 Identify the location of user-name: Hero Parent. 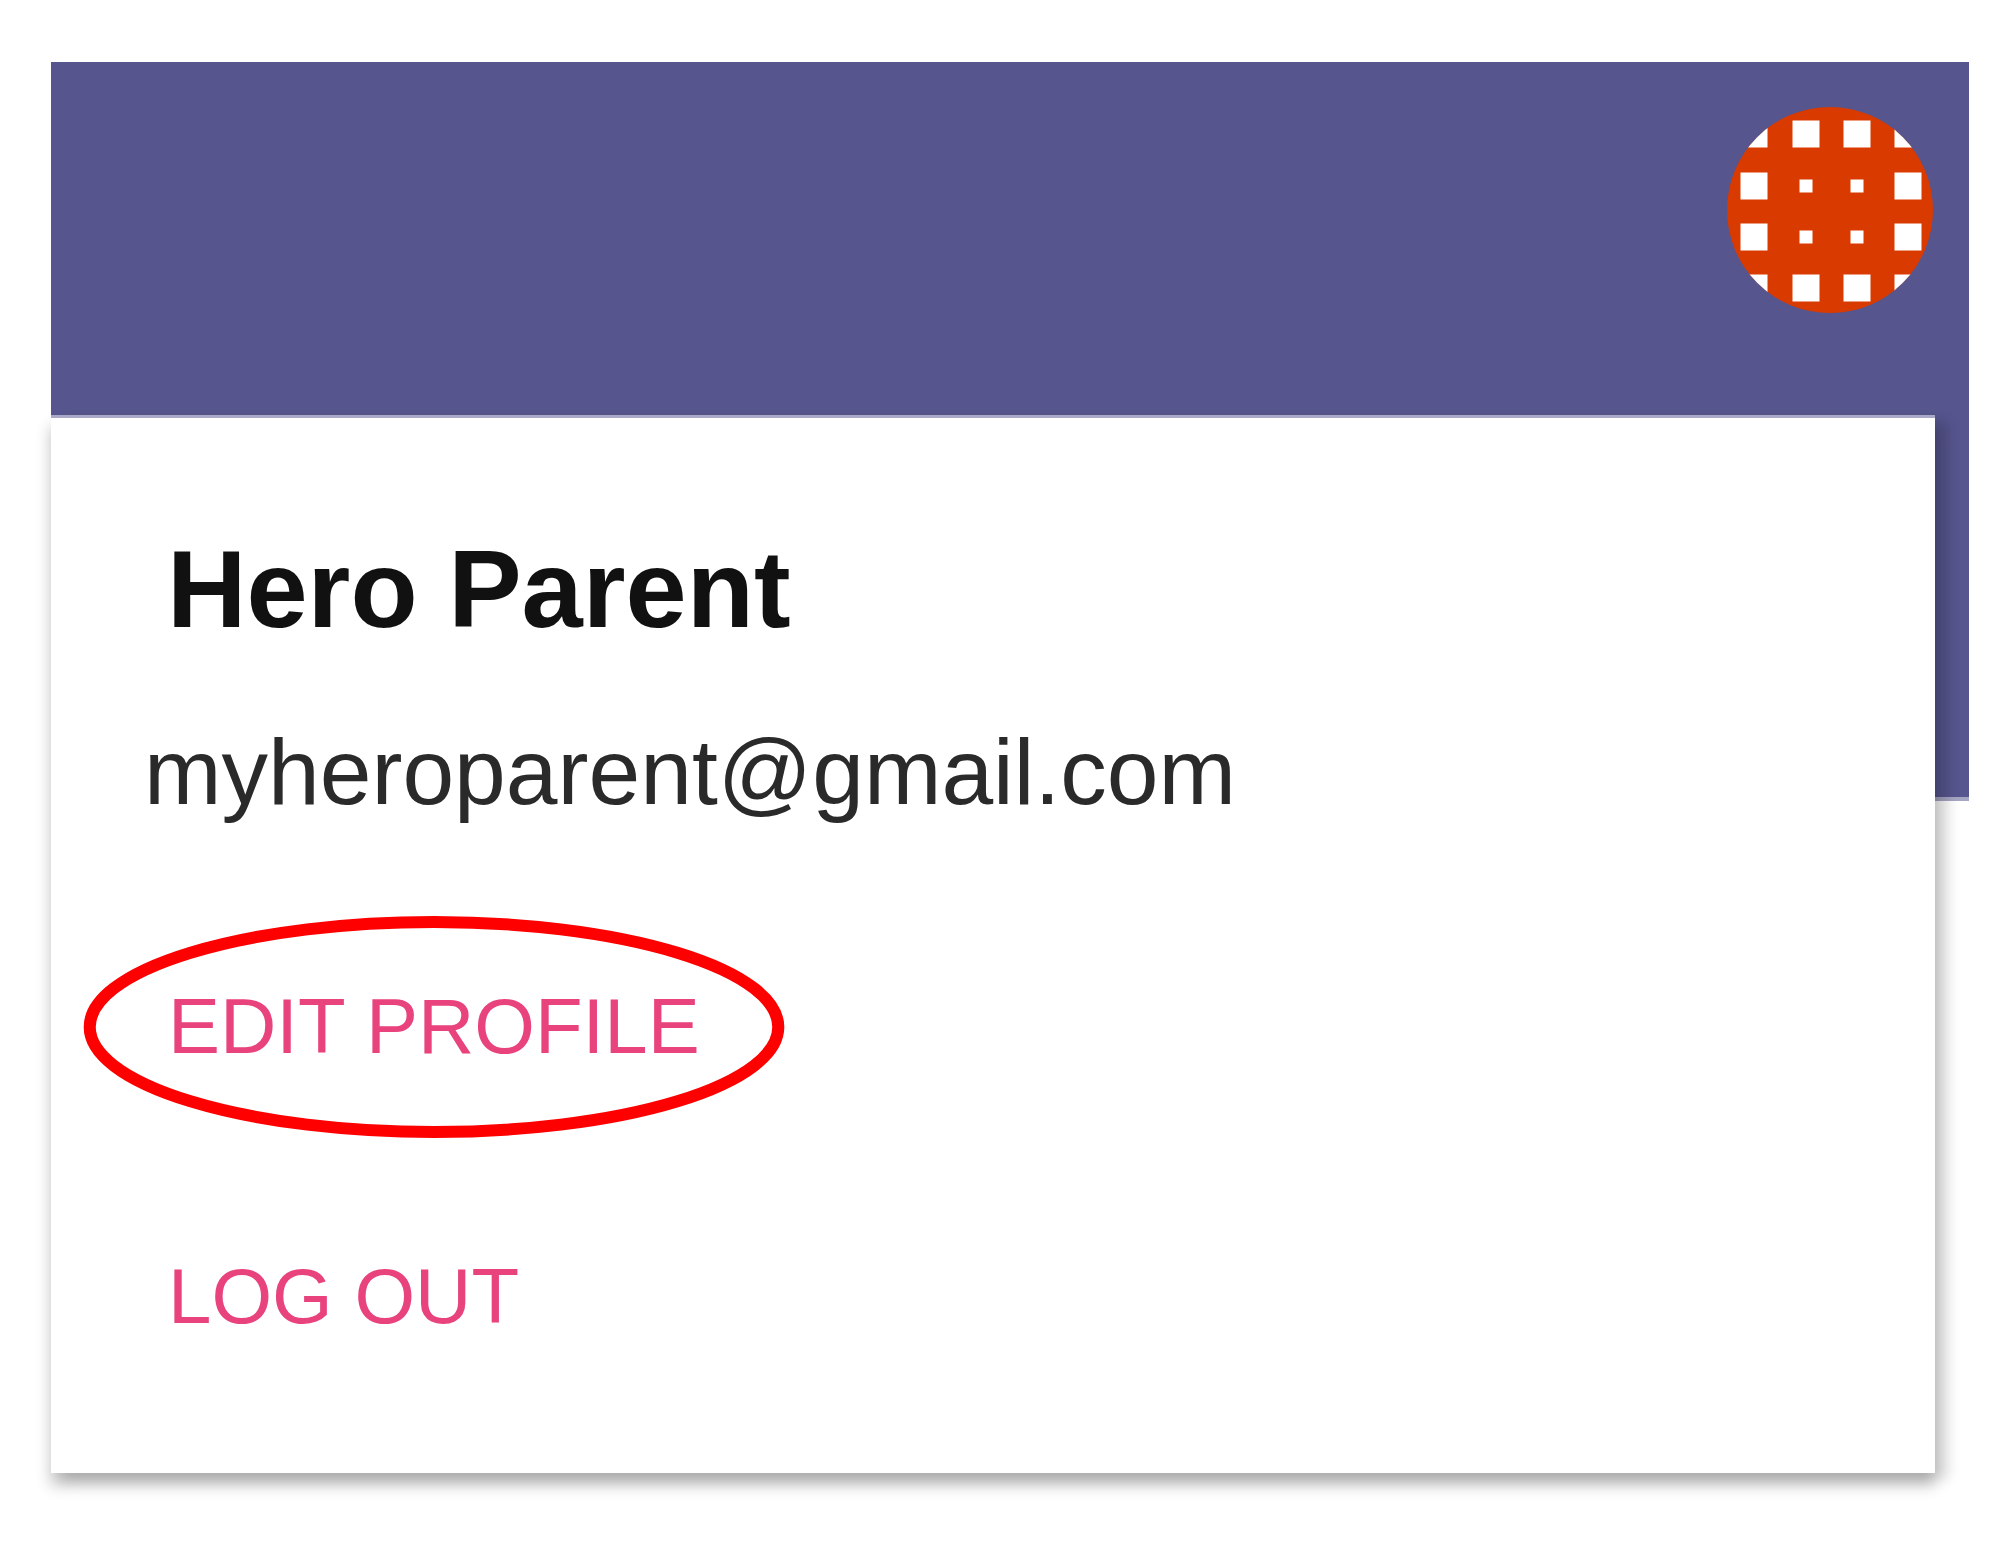
(479, 589).